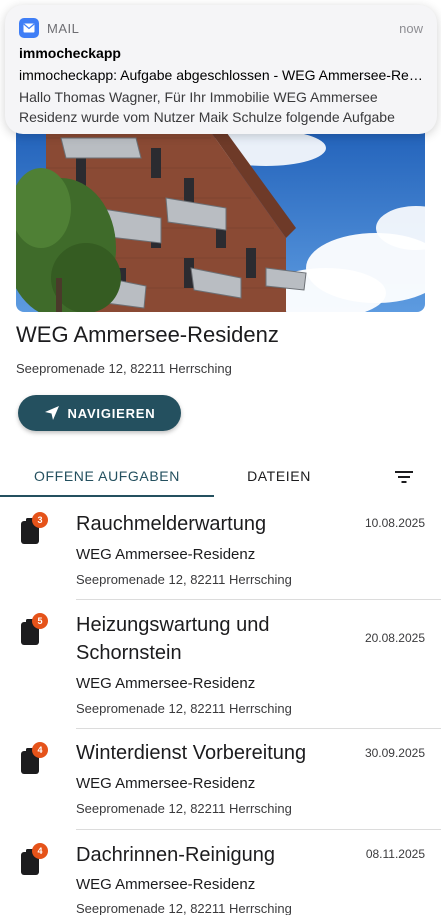 This screenshot has height=915, width=441. I want to click on task-count-badge: 3, so click(40, 520).